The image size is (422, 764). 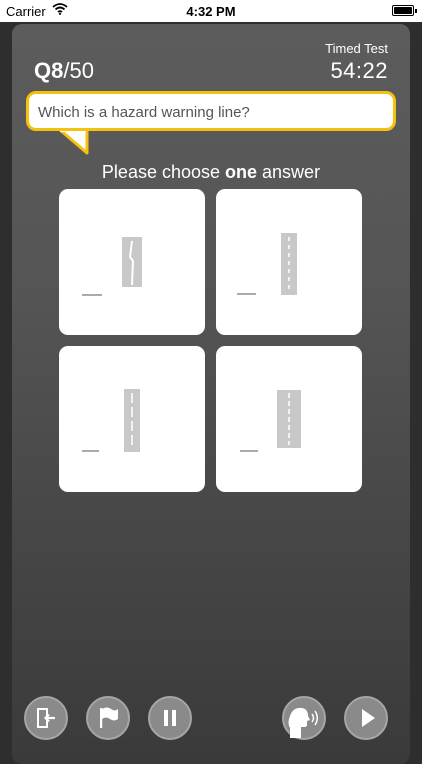 I want to click on status-bar: Carrier 4:32 PM, so click(x=211, y=11).